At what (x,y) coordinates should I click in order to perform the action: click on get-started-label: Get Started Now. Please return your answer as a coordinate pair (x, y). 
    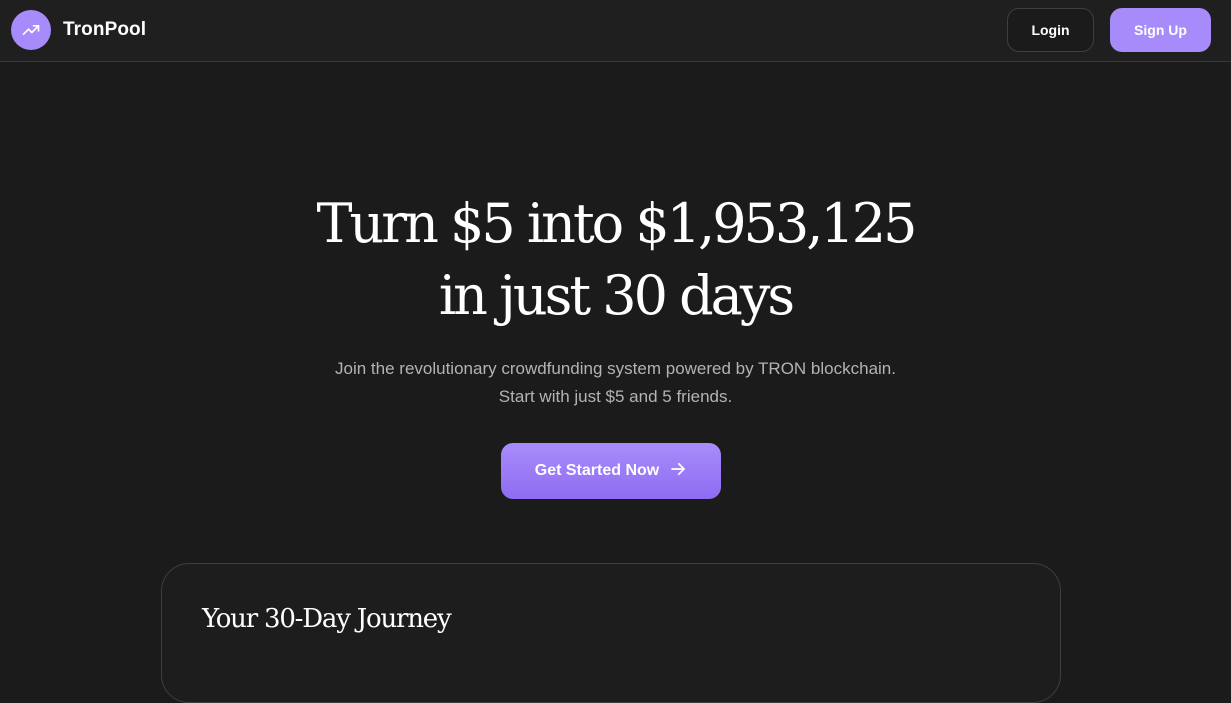
    Looking at the image, I should click on (597, 470).